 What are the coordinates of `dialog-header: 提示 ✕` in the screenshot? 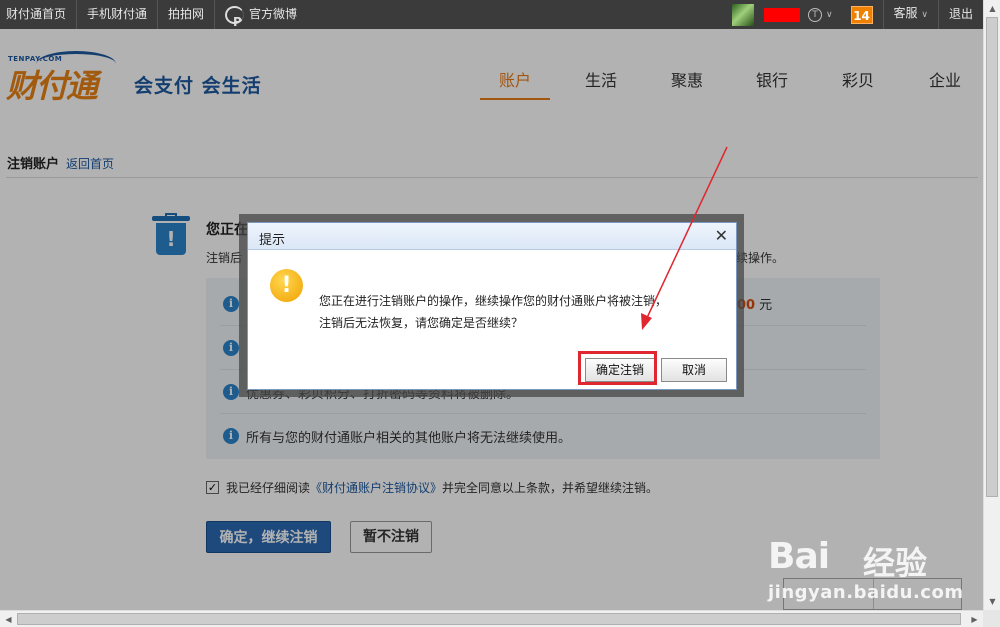 It's located at (492, 236).